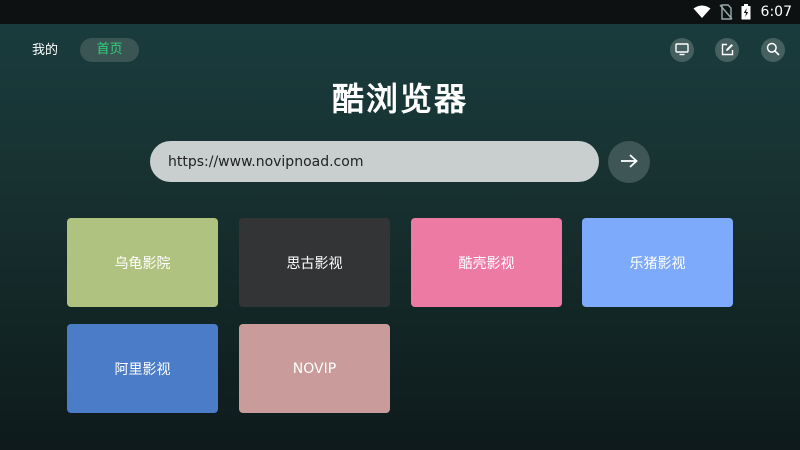 This screenshot has height=450, width=800. I want to click on search-icon, so click(773, 50).